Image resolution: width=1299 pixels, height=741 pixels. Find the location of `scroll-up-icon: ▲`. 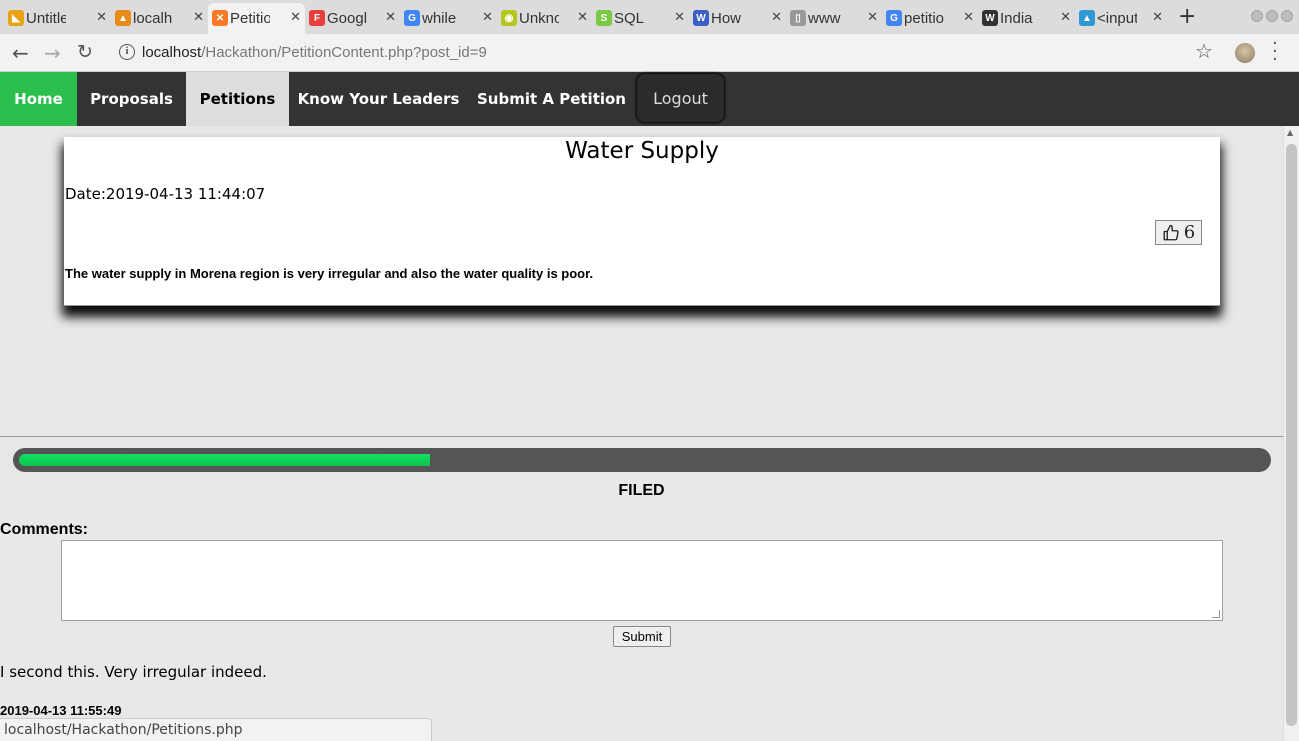

scroll-up-icon: ▲ is located at coordinates (1290, 132).